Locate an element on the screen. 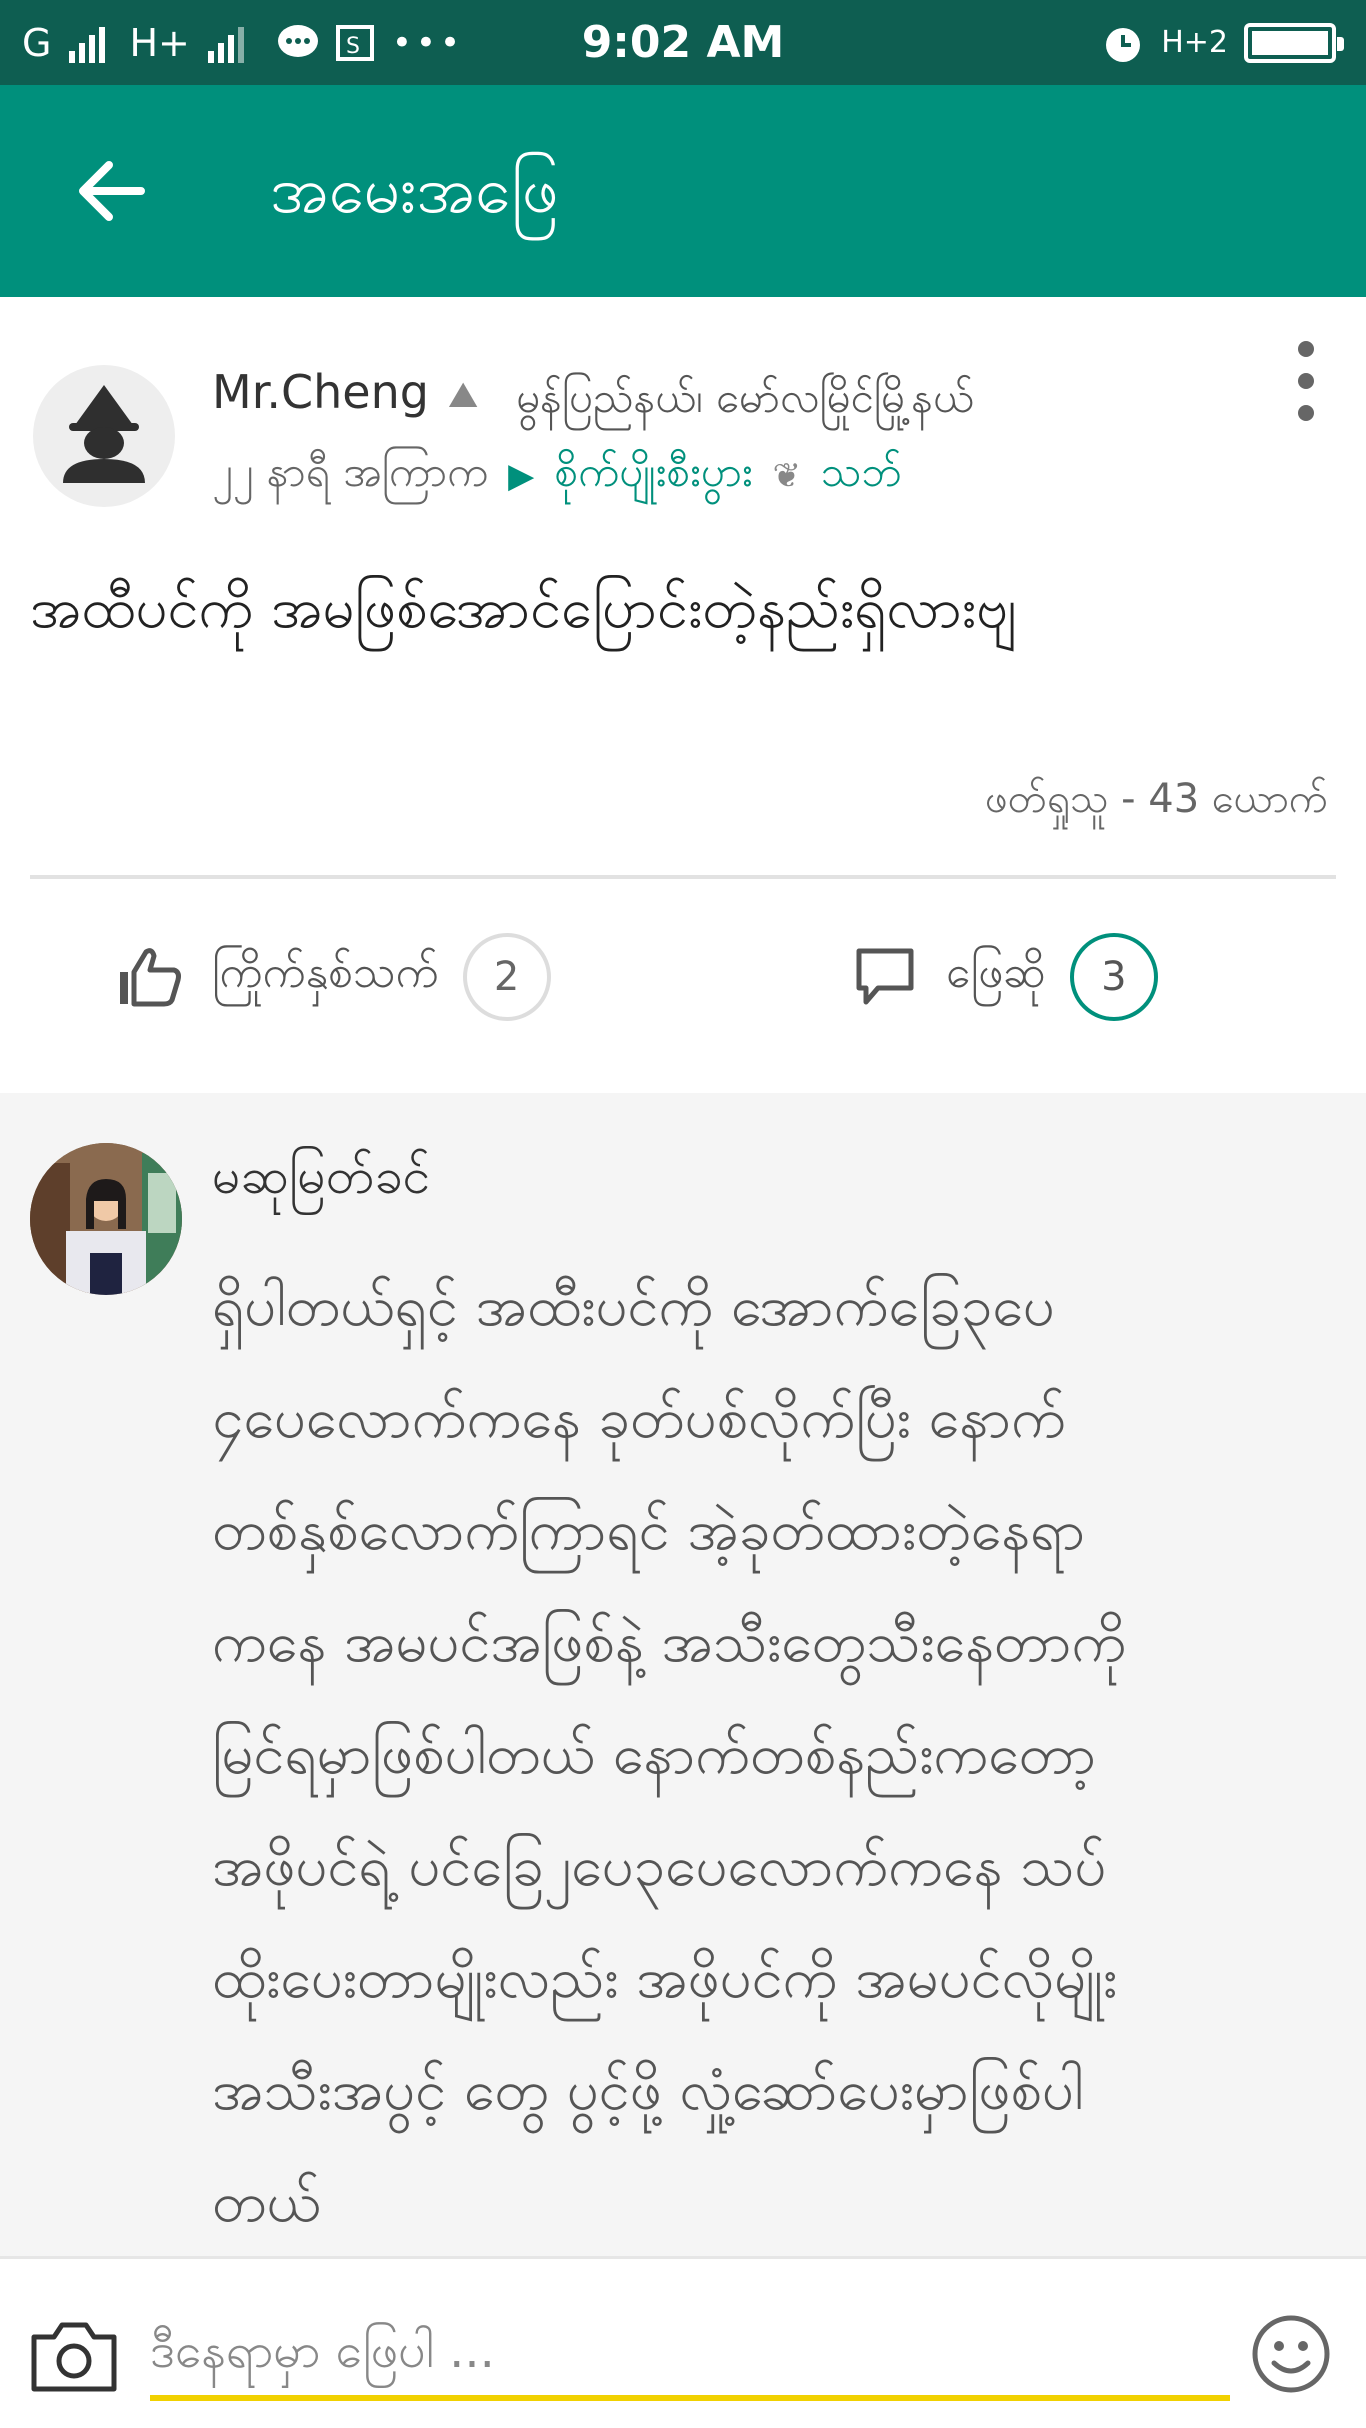 The image size is (1366, 2428). answer-author: မဆုမြတ်ခင် is located at coordinates (321, 1181).